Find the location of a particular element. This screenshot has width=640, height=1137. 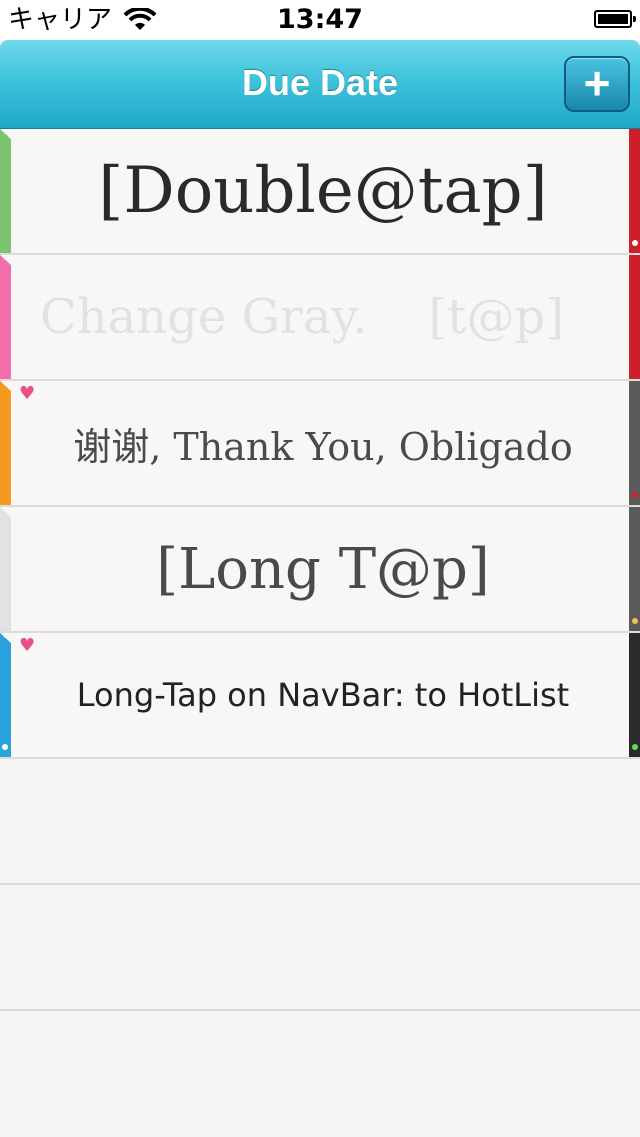

add-button: + is located at coordinates (597, 84).